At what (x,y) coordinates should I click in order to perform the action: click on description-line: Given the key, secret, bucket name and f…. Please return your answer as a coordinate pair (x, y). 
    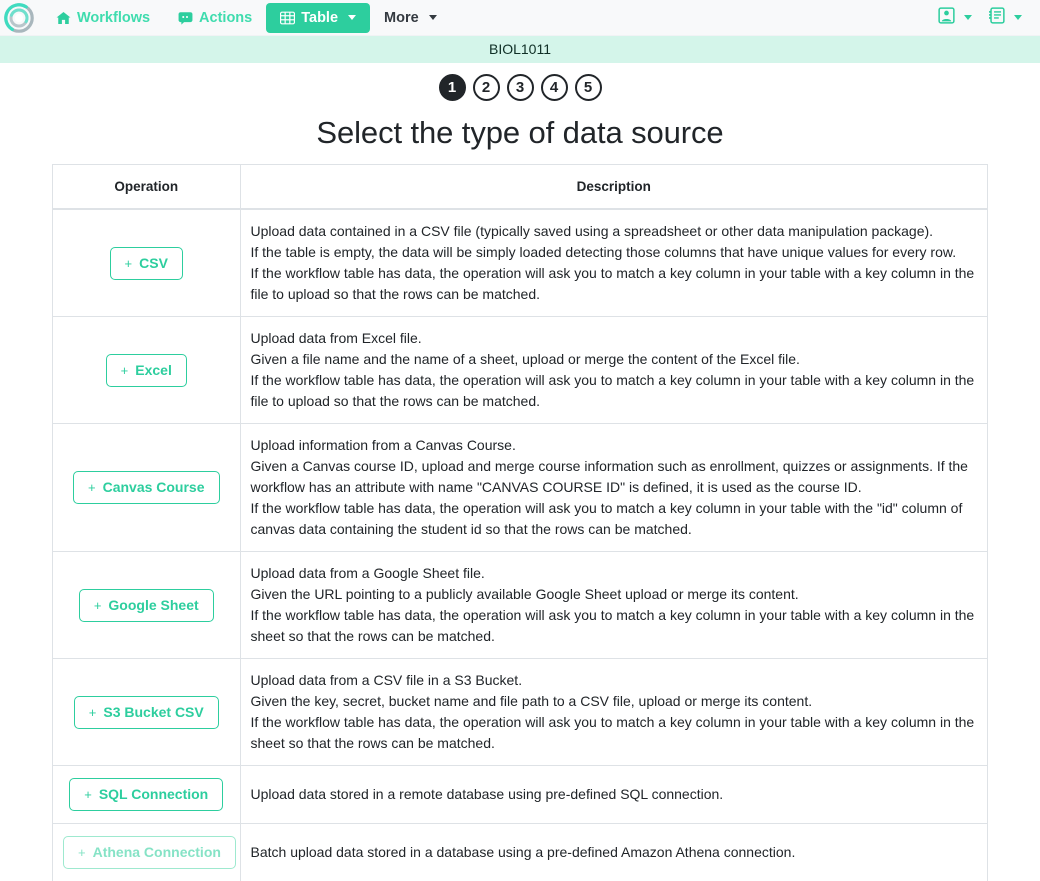
    Looking at the image, I should click on (531, 701).